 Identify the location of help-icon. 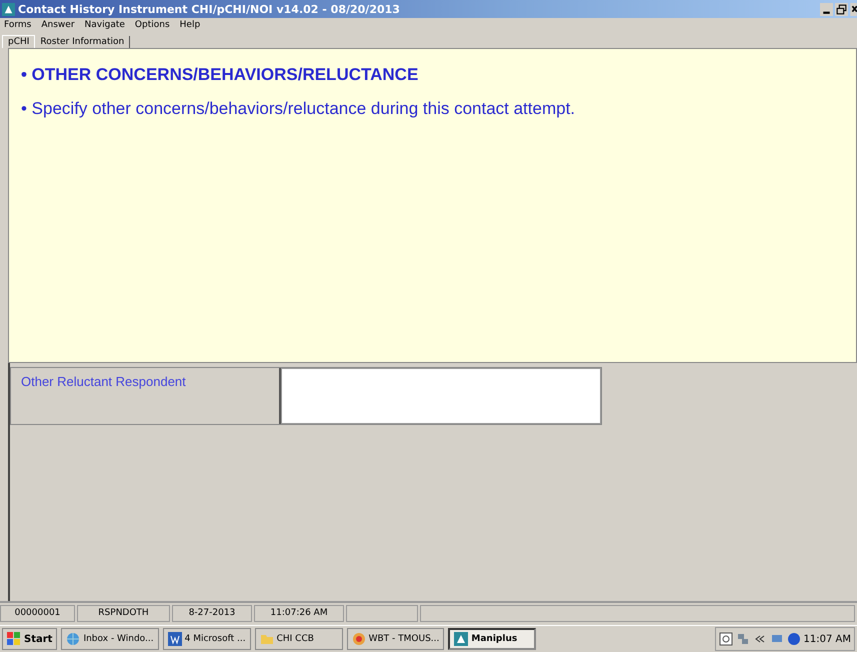
(725, 639).